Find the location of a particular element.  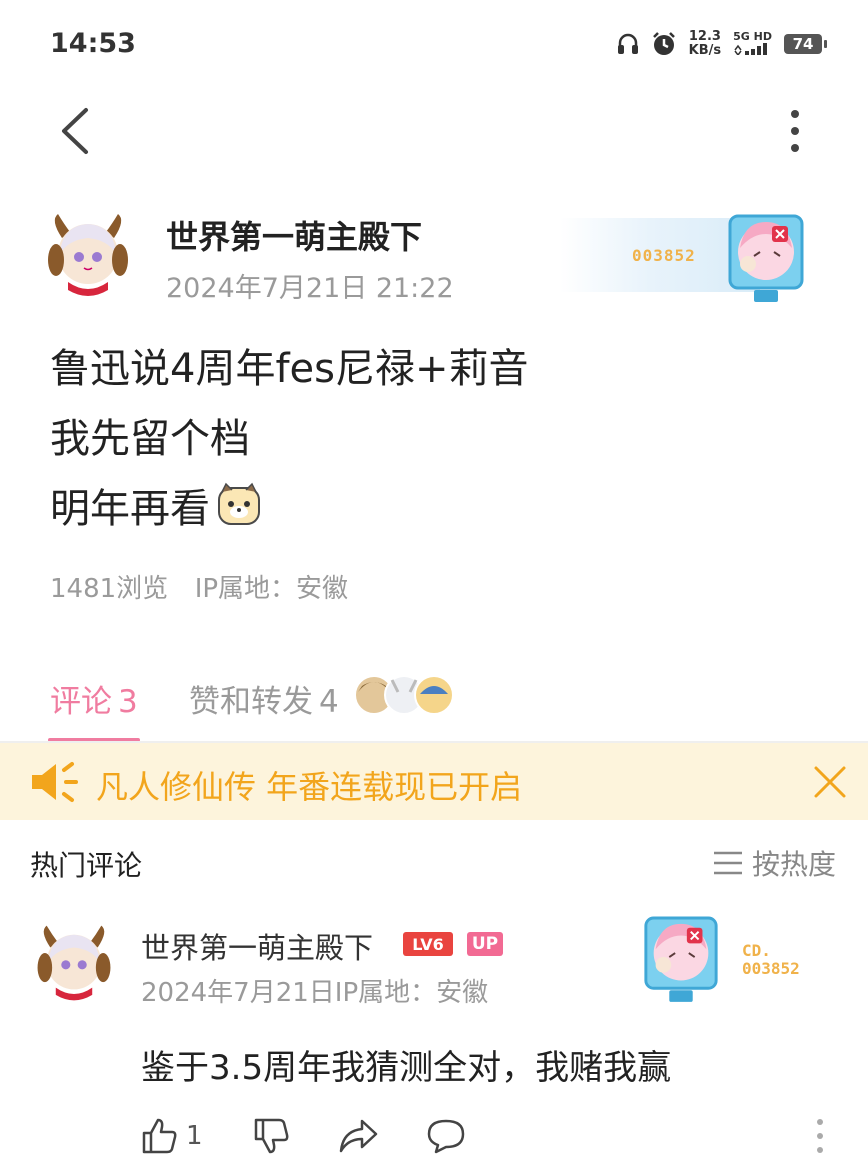

post-text-line: 我先留个档 is located at coordinates (150, 439).